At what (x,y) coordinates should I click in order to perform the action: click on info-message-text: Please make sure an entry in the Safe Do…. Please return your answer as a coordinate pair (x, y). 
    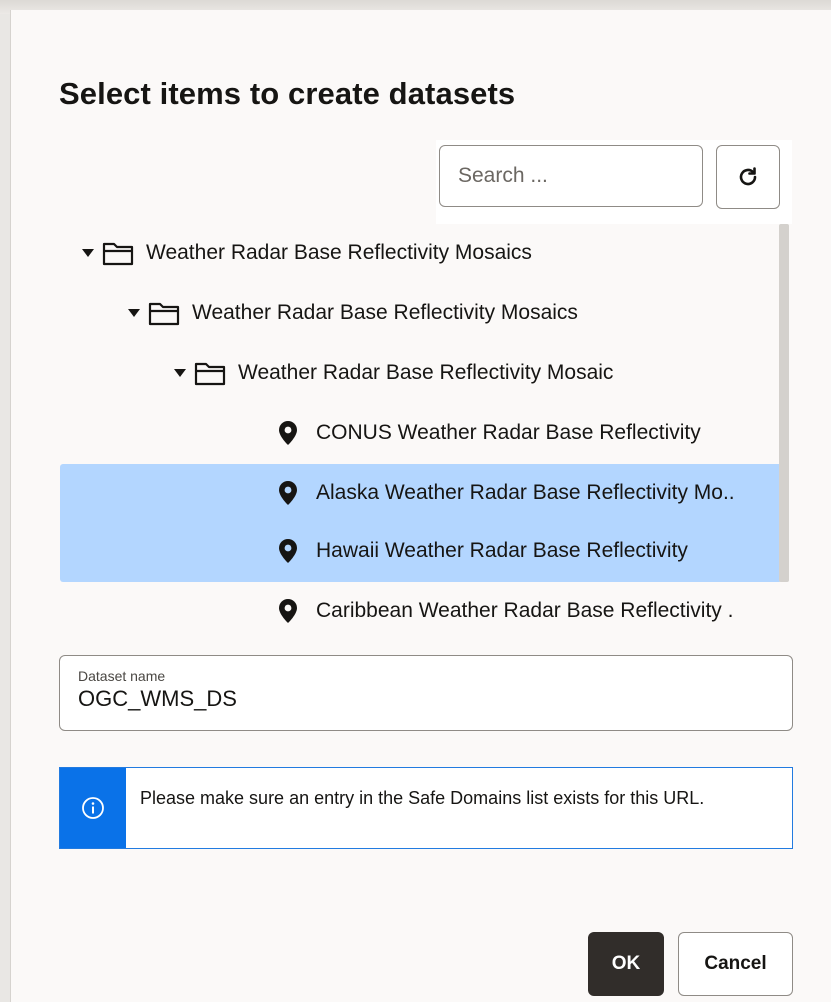
    Looking at the image, I should click on (422, 798).